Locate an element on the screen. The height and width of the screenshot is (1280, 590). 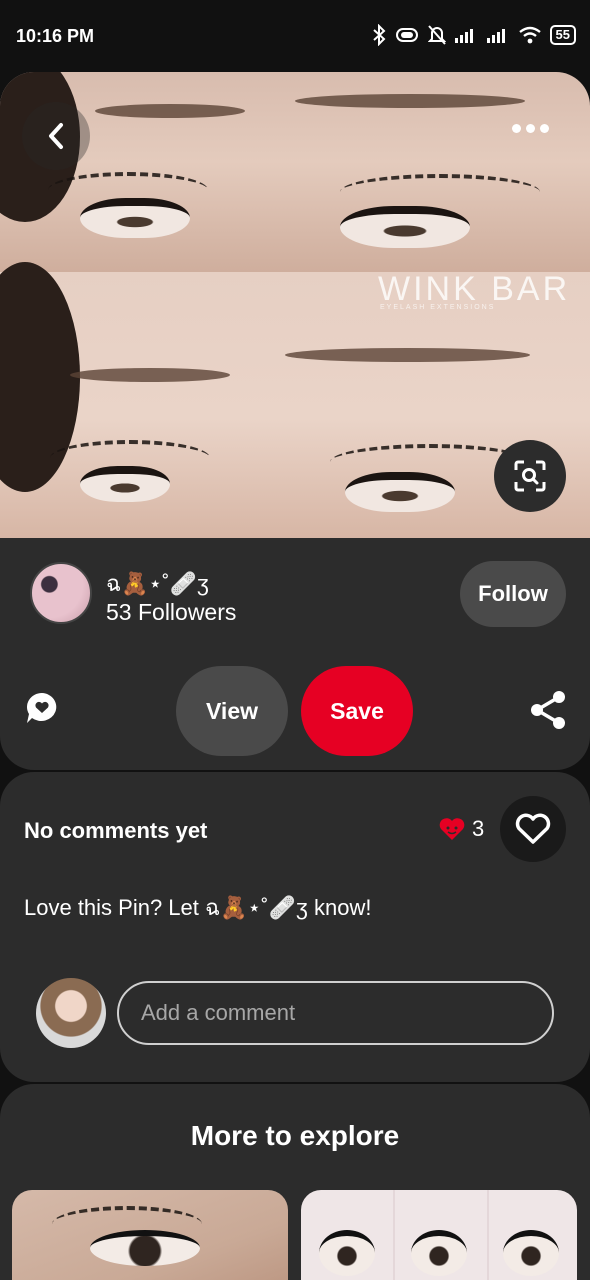
comment-bubble-icon is located at coordinates (41, 708).